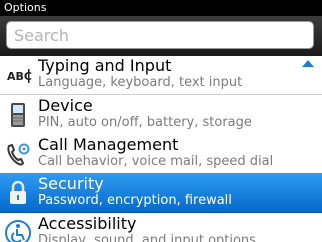  I want to click on search-box, so click(160, 35).